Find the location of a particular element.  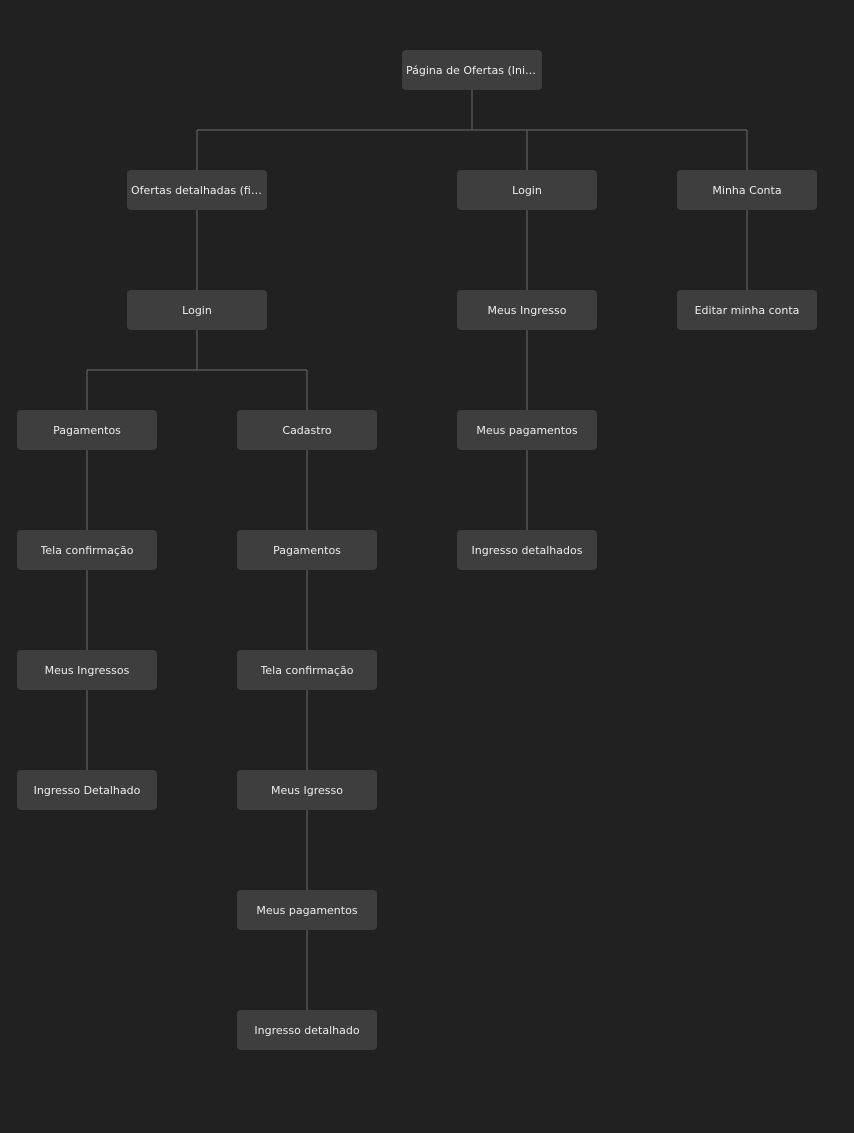

node-editar-minha-conta: Editar minha conta is located at coordinates (747, 310).